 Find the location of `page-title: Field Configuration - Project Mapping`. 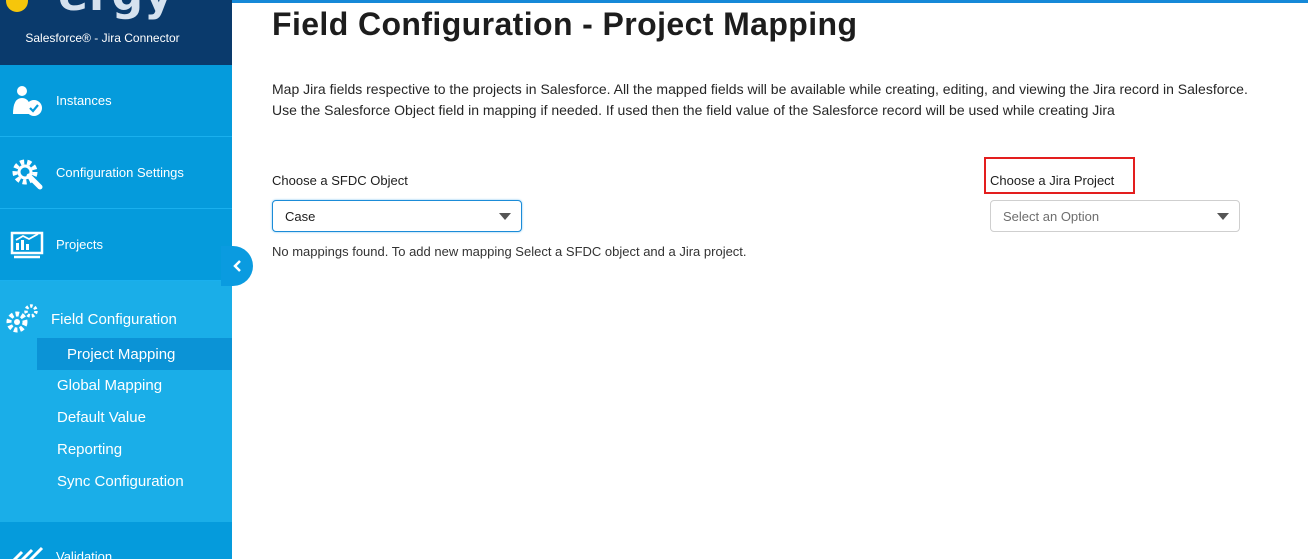

page-title: Field Configuration - Project Mapping is located at coordinates (565, 24).